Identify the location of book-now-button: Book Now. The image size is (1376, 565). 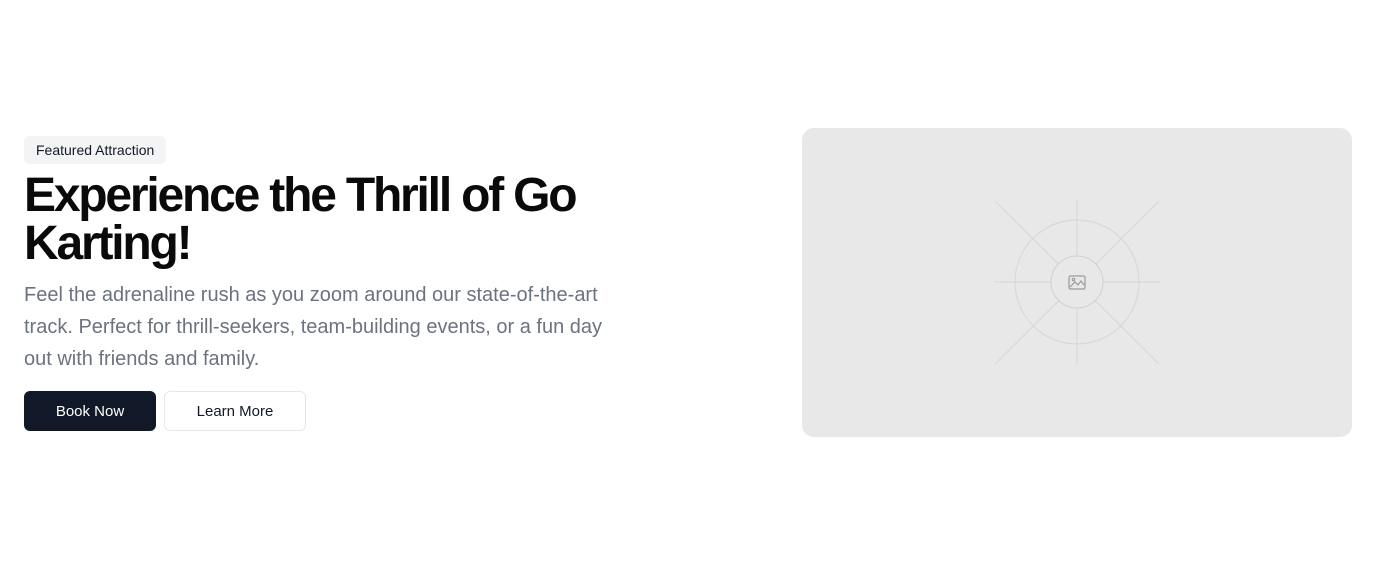
(90, 411).